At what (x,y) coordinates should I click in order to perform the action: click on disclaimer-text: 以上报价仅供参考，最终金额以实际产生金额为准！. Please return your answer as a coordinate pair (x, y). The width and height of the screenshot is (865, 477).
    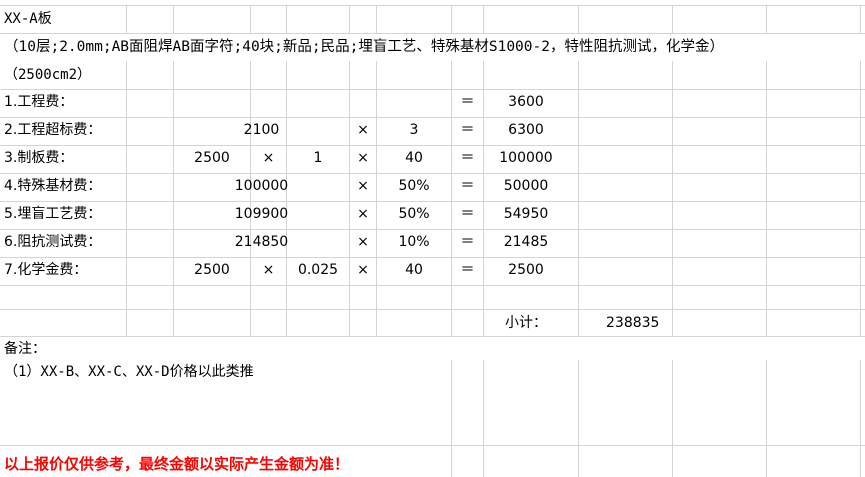
    Looking at the image, I should click on (177, 464).